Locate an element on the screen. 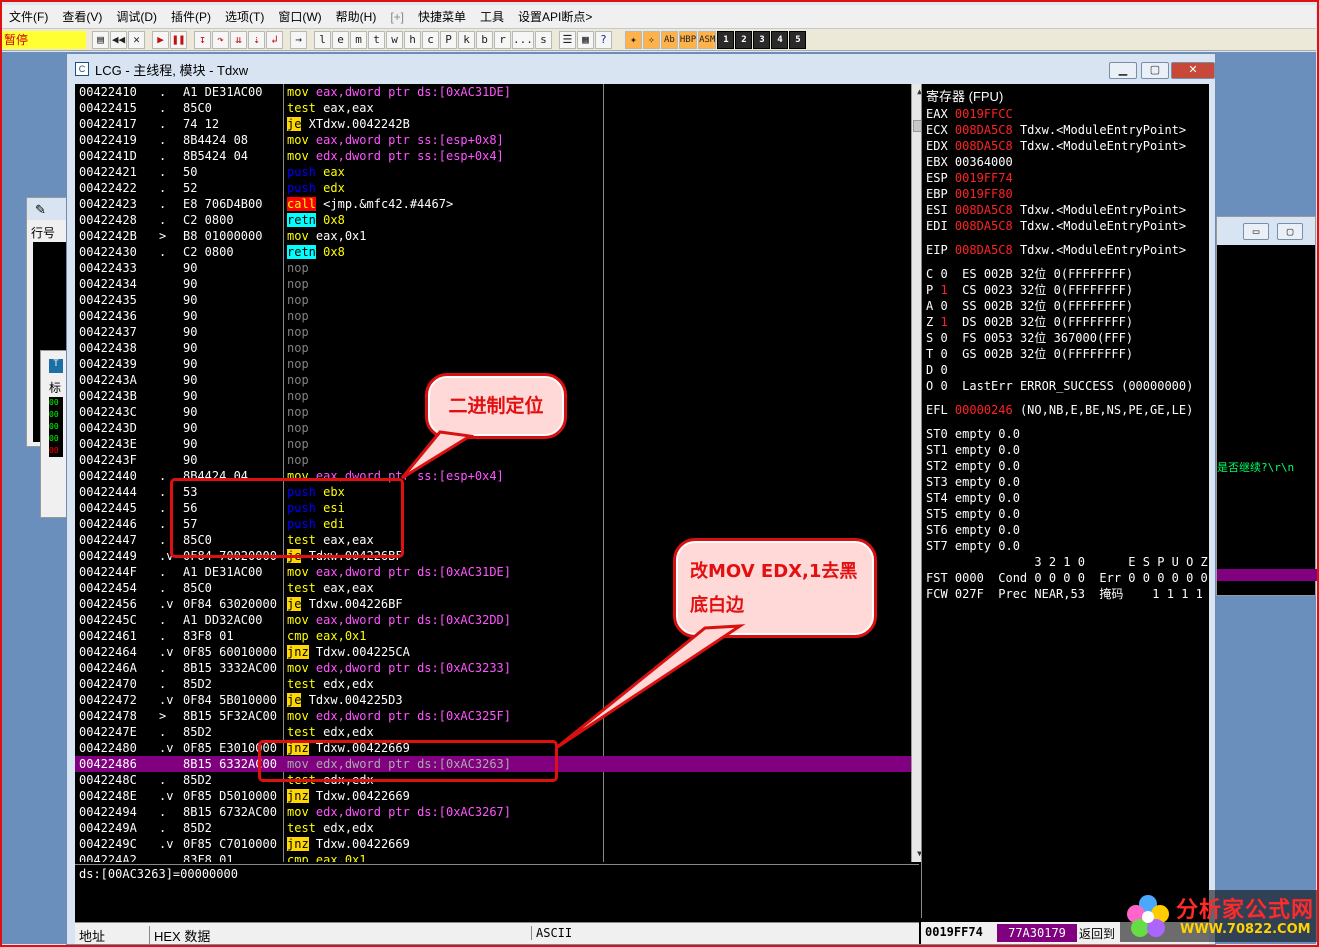 This screenshot has height=947, width=1319. menu-item-4: 选项(T) is located at coordinates (244, 16).